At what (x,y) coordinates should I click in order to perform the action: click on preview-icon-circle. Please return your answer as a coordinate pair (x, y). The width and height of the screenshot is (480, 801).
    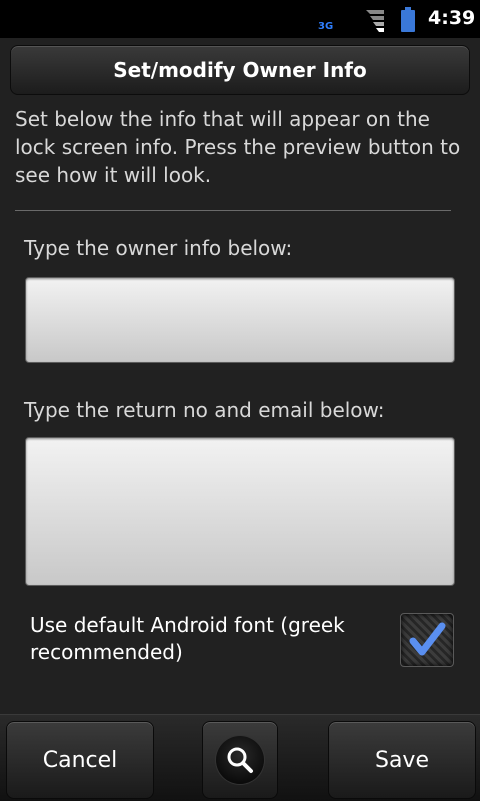
    Looking at the image, I should click on (240, 760).